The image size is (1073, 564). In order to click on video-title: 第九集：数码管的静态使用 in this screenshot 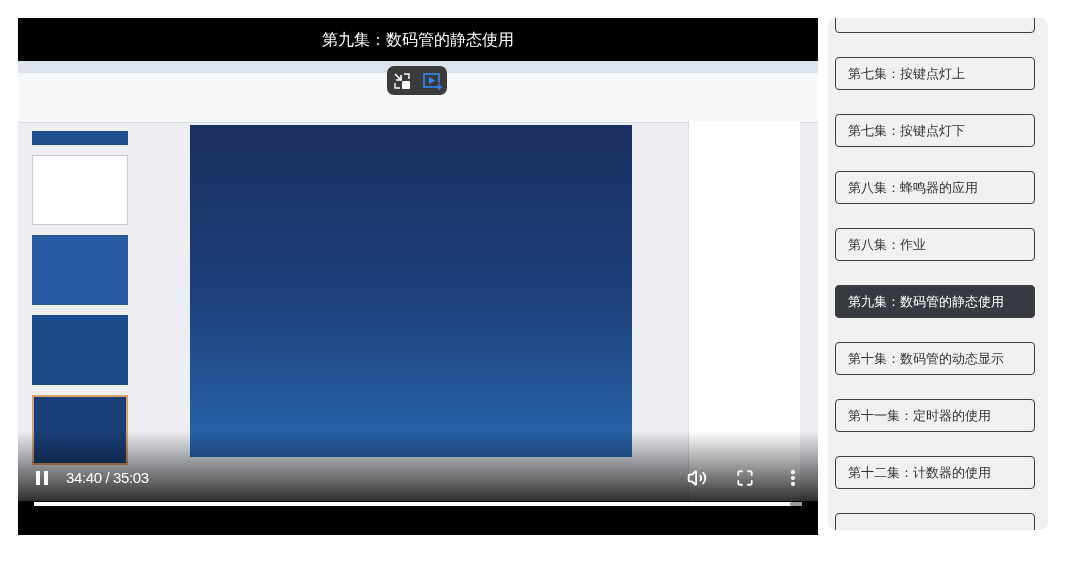, I will do `click(418, 39)`.